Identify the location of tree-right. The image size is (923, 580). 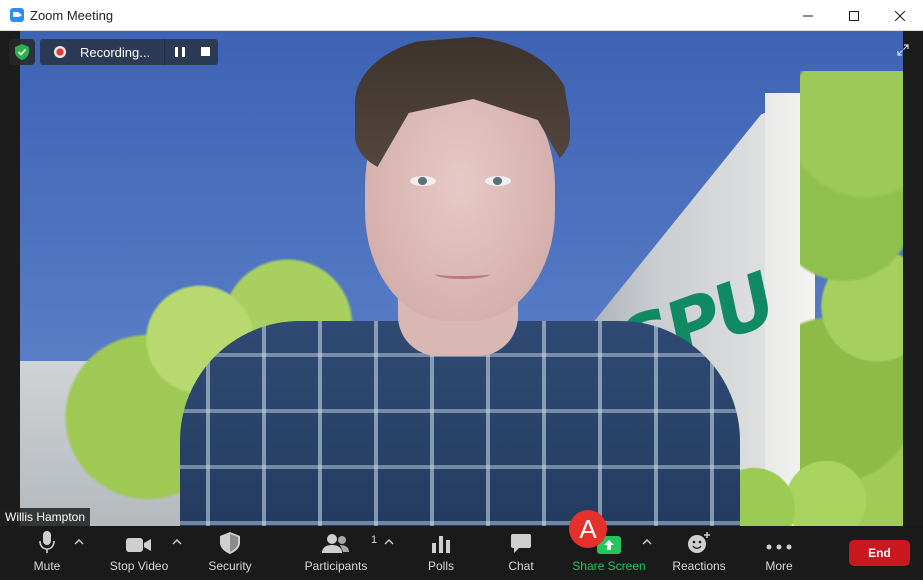
(855, 298).